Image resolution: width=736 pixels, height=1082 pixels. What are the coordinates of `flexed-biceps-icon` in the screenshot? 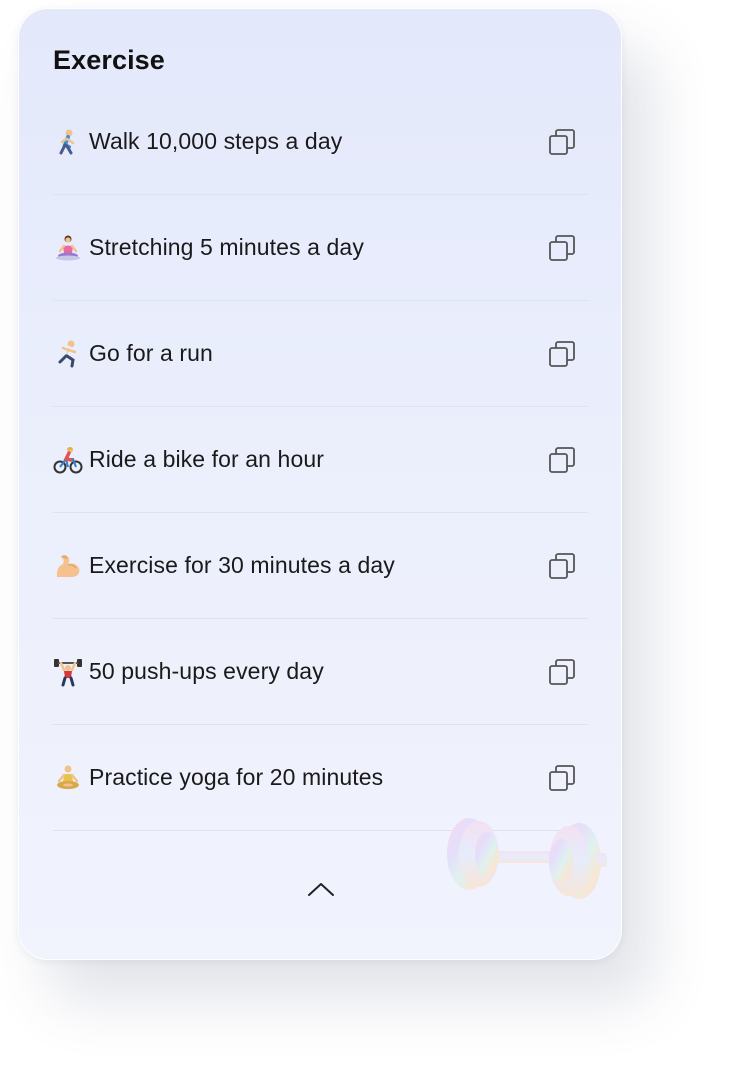 It's located at (68, 566).